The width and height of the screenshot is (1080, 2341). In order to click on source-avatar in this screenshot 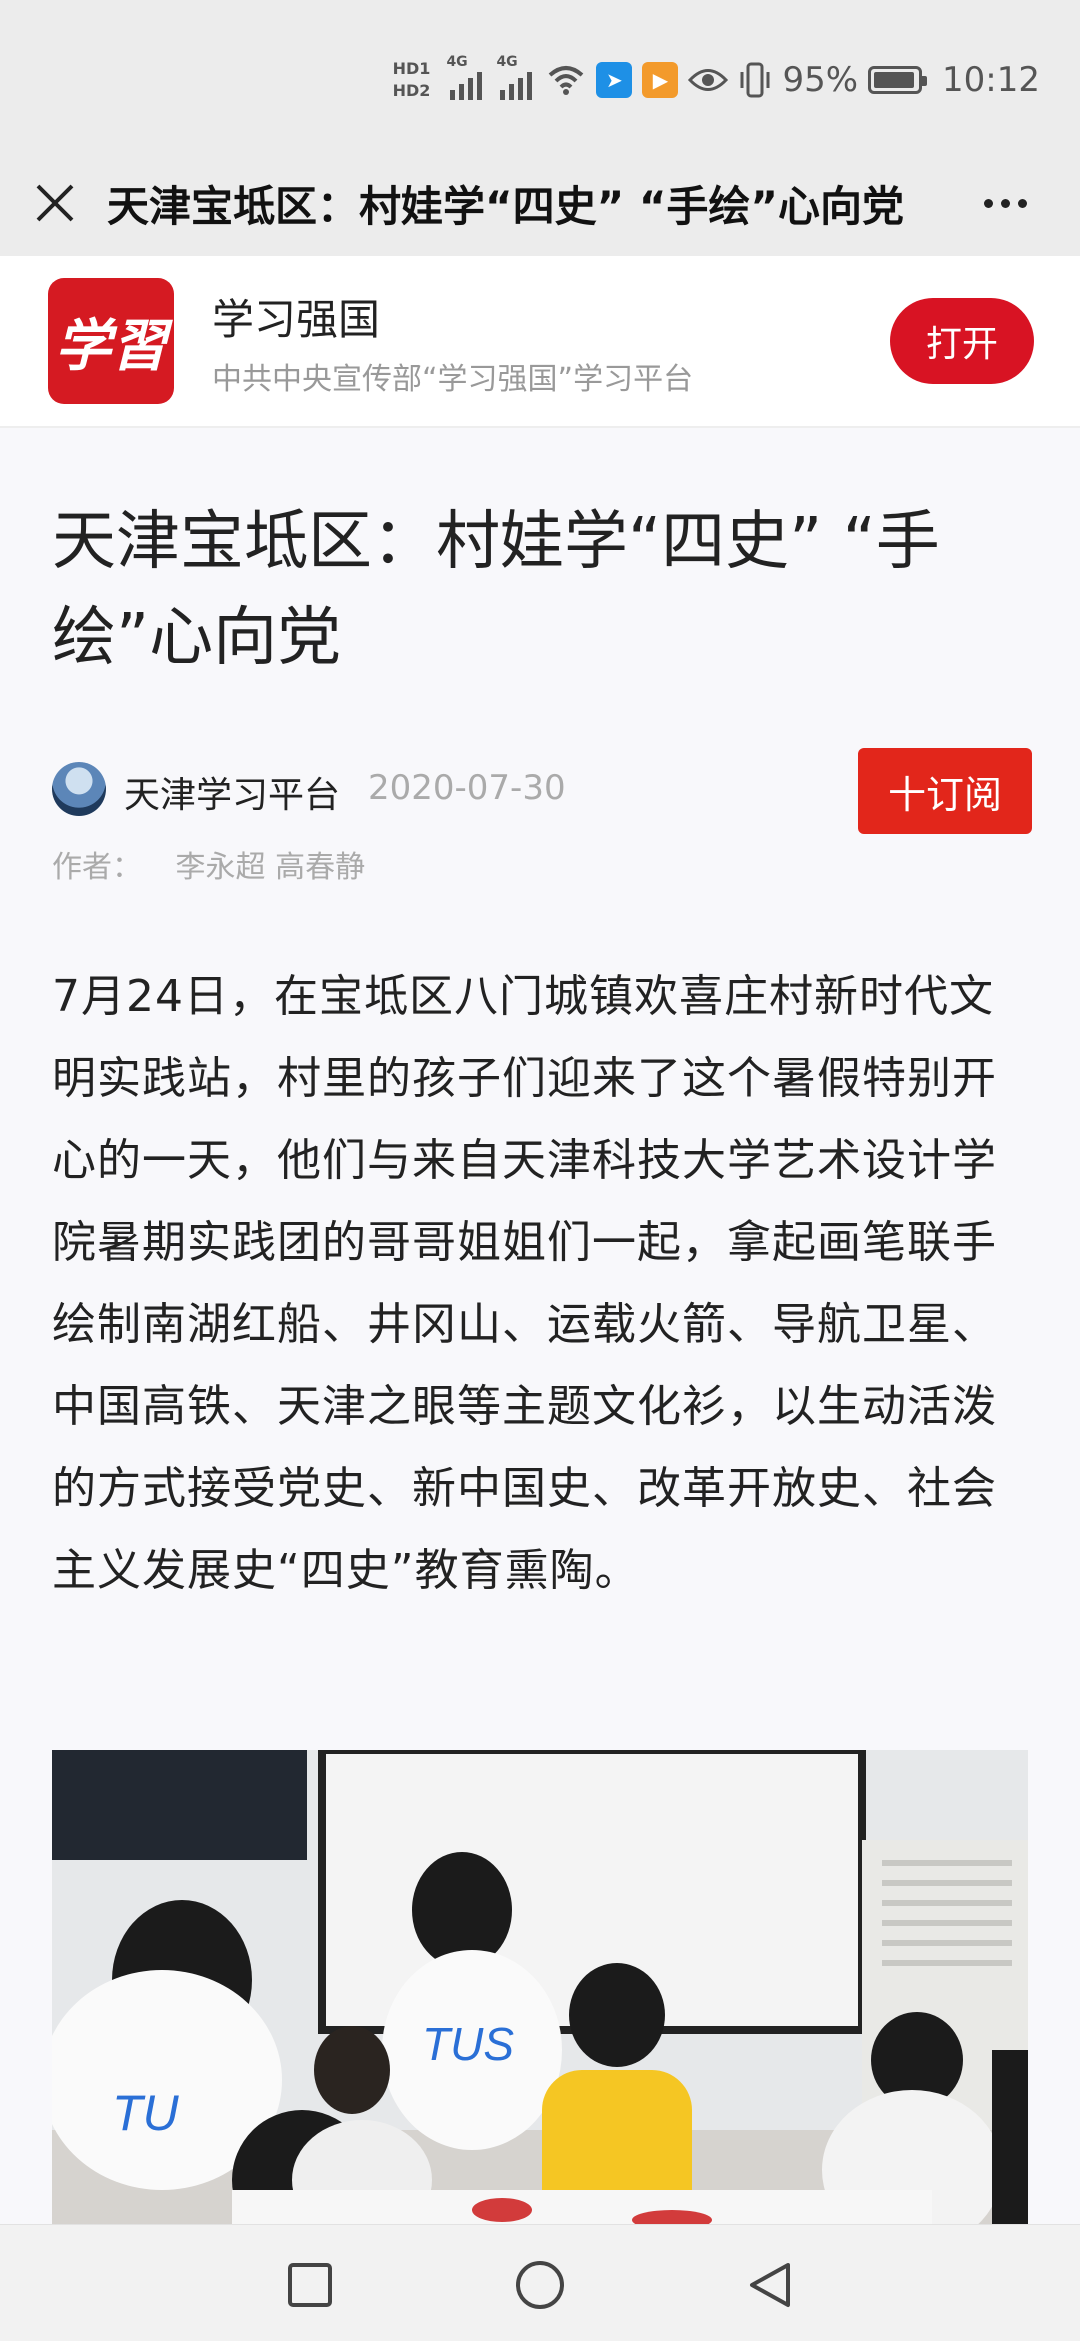, I will do `click(79, 789)`.